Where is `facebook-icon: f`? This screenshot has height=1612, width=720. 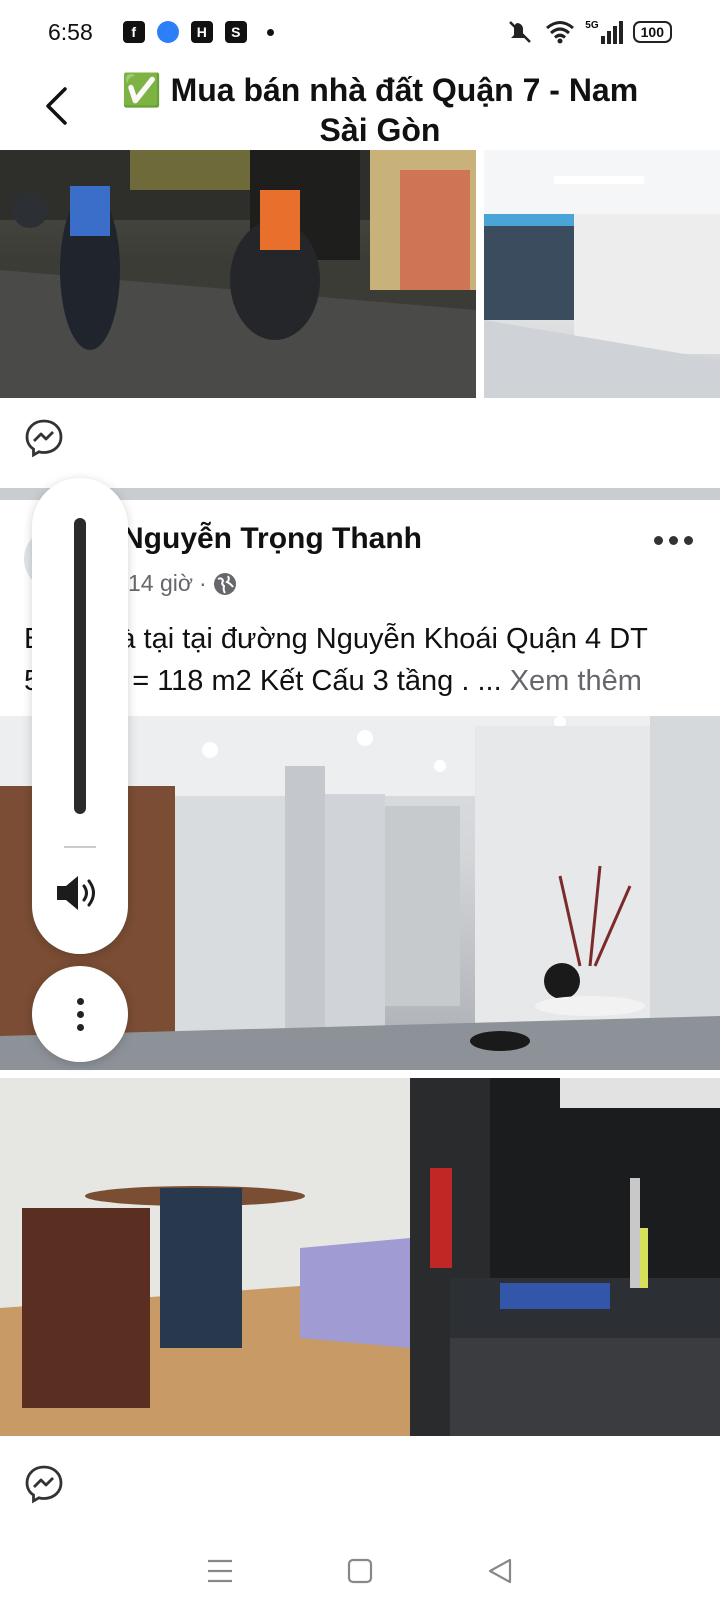 facebook-icon: f is located at coordinates (133, 32).